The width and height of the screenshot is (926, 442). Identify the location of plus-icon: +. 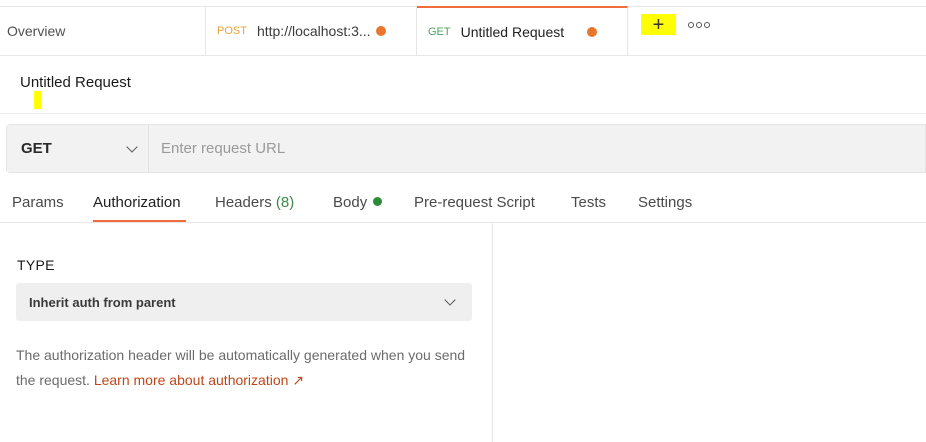
(658, 24).